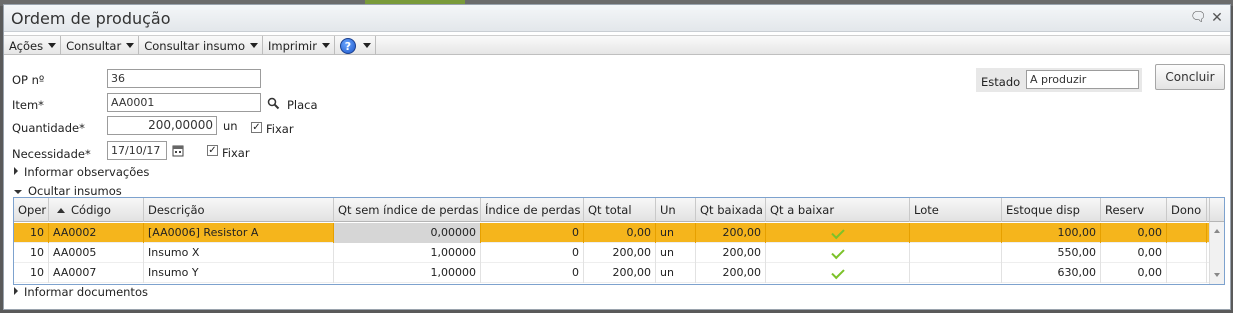 The height and width of the screenshot is (313, 1233). What do you see at coordinates (16, 291) in the screenshot?
I see `expand-arrow-icon` at bounding box center [16, 291].